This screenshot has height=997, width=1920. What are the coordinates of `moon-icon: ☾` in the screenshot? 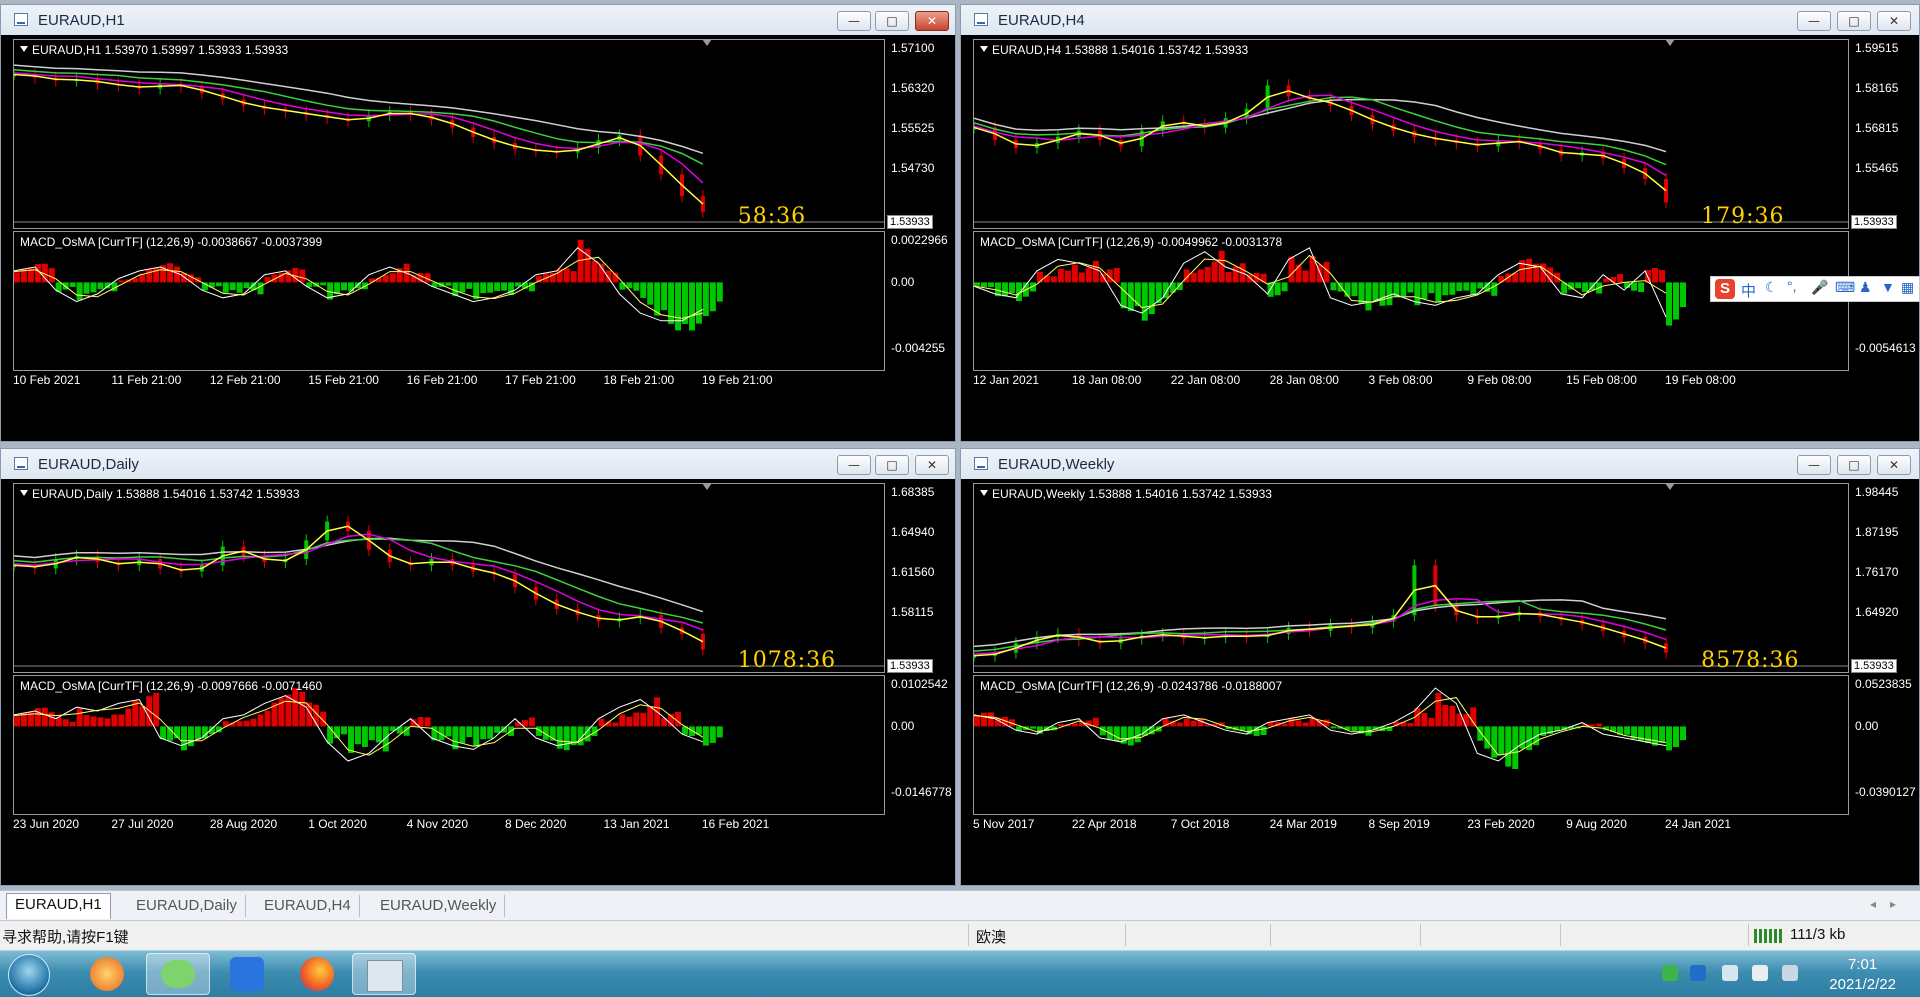 It's located at (1771, 287).